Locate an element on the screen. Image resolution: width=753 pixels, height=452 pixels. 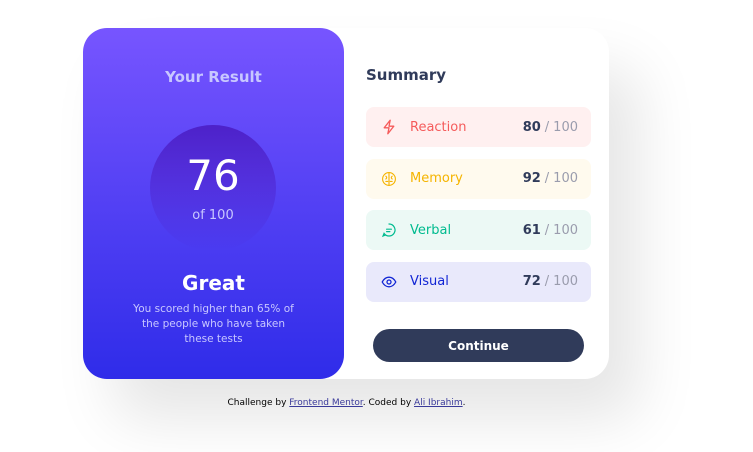
score-circle: 76 of 100 is located at coordinates (213, 188).